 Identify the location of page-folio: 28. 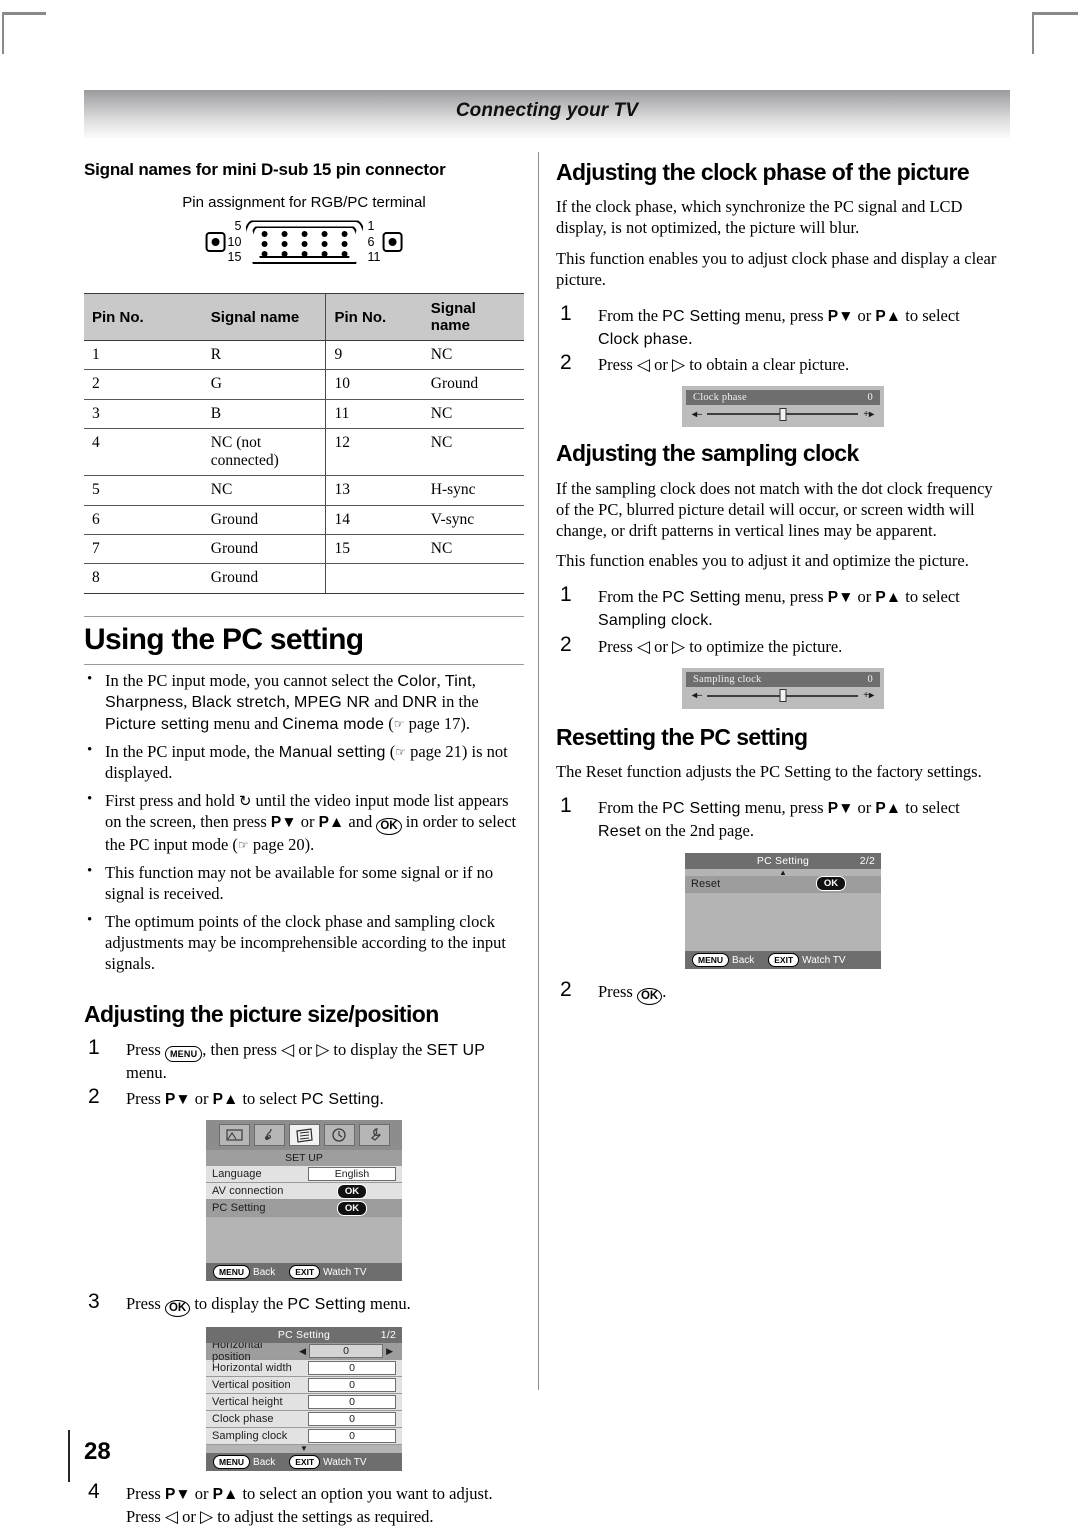
(89, 1456).